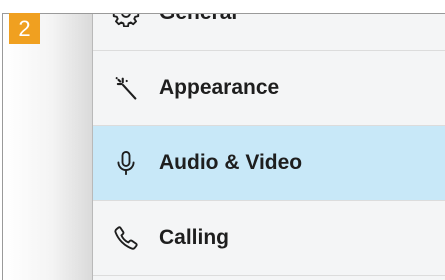 The height and width of the screenshot is (280, 445). What do you see at coordinates (219, 87) in the screenshot?
I see `menu-item-label: Appearance` at bounding box center [219, 87].